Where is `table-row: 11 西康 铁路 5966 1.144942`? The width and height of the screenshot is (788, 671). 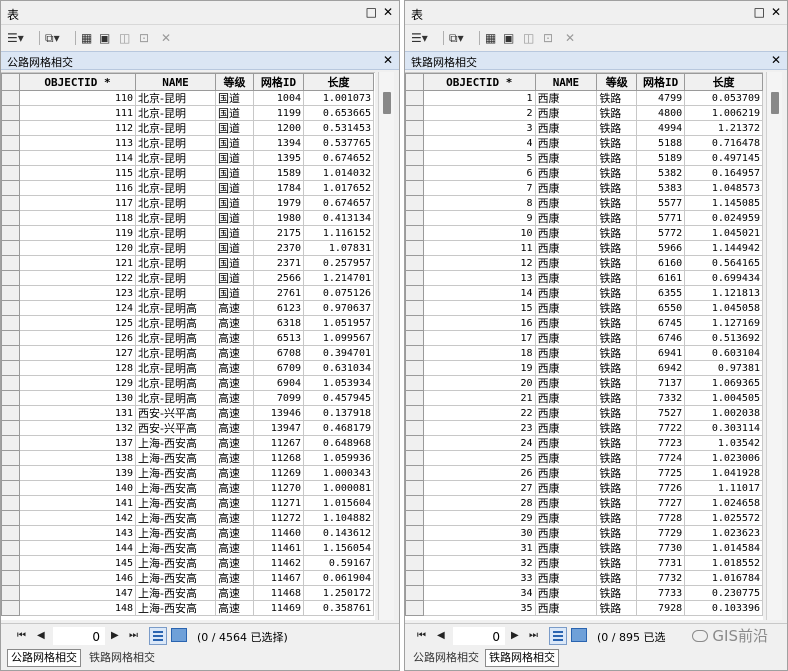 table-row: 11 西康 铁路 5966 1.144942 is located at coordinates (584, 248).